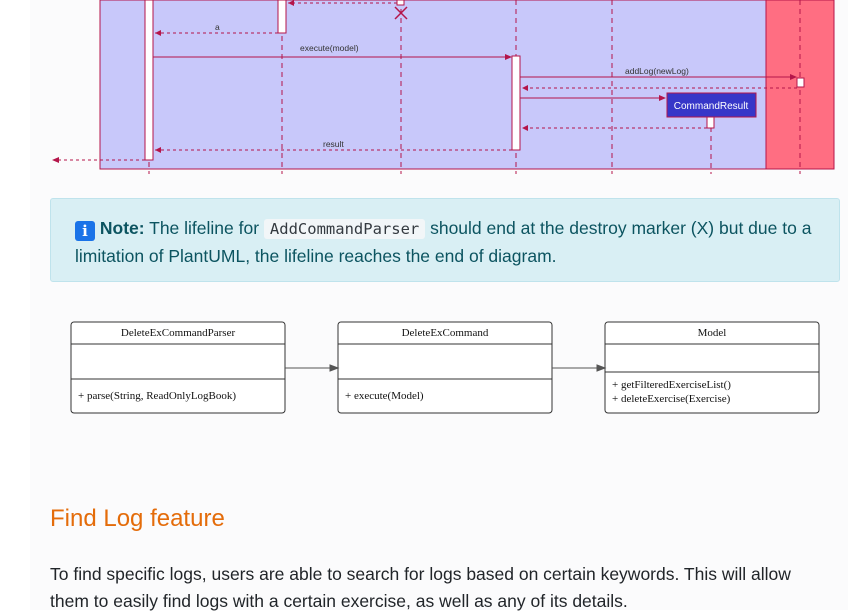 The height and width of the screenshot is (615, 848). Describe the element at coordinates (384, 396) in the screenshot. I see `class-method: + execute(Model)` at that location.